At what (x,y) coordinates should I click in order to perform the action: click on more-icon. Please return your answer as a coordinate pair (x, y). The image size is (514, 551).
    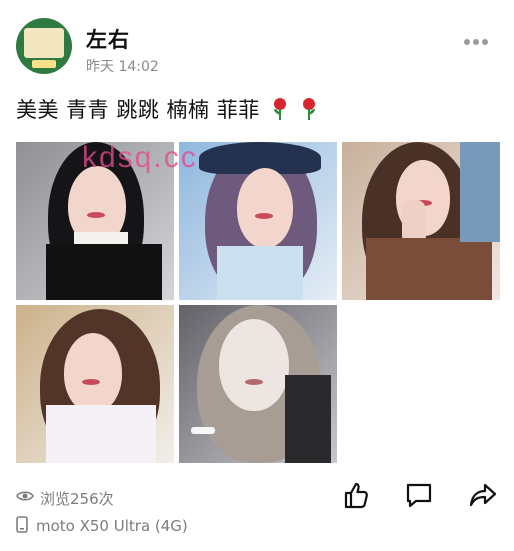
    Looking at the image, I should click on (480, 37).